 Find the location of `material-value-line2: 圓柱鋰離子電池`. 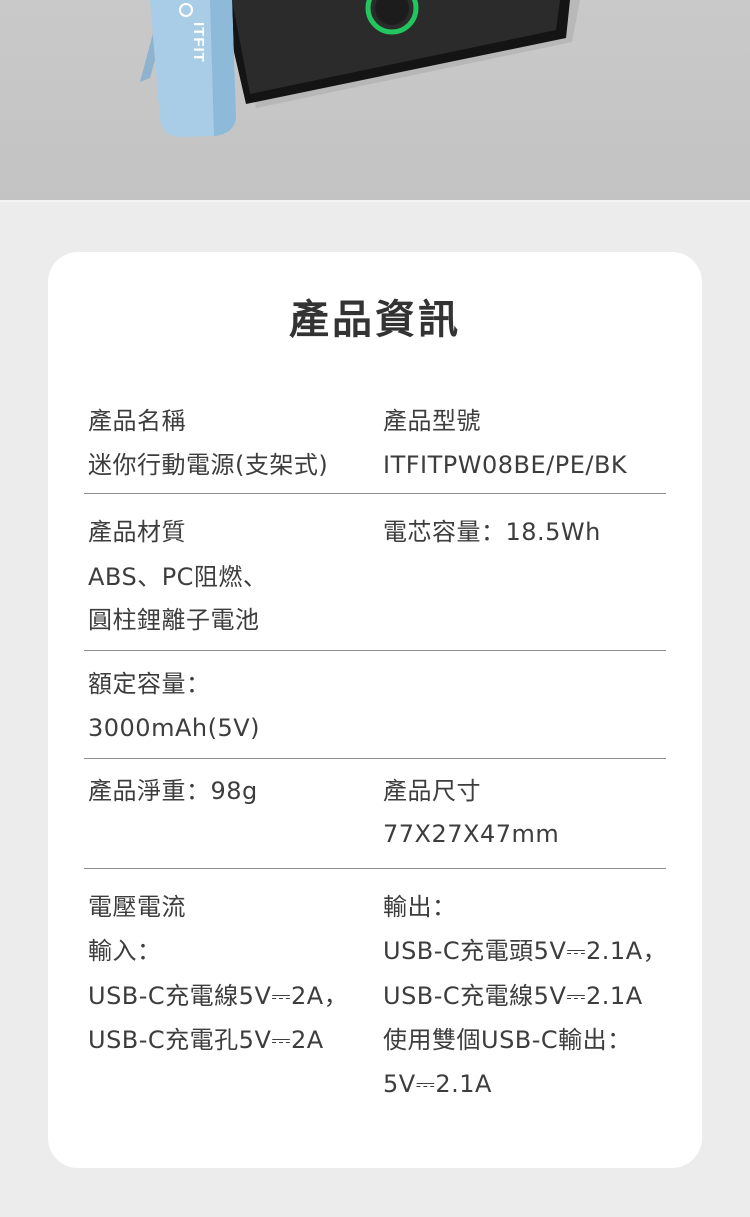

material-value-line2: 圓柱鋰離子電池 is located at coordinates (174, 620).